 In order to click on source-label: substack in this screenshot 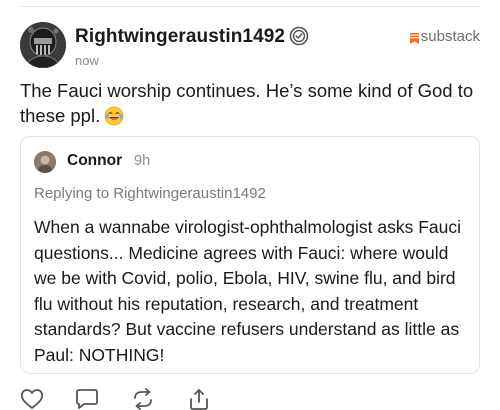, I will do `click(450, 36)`.